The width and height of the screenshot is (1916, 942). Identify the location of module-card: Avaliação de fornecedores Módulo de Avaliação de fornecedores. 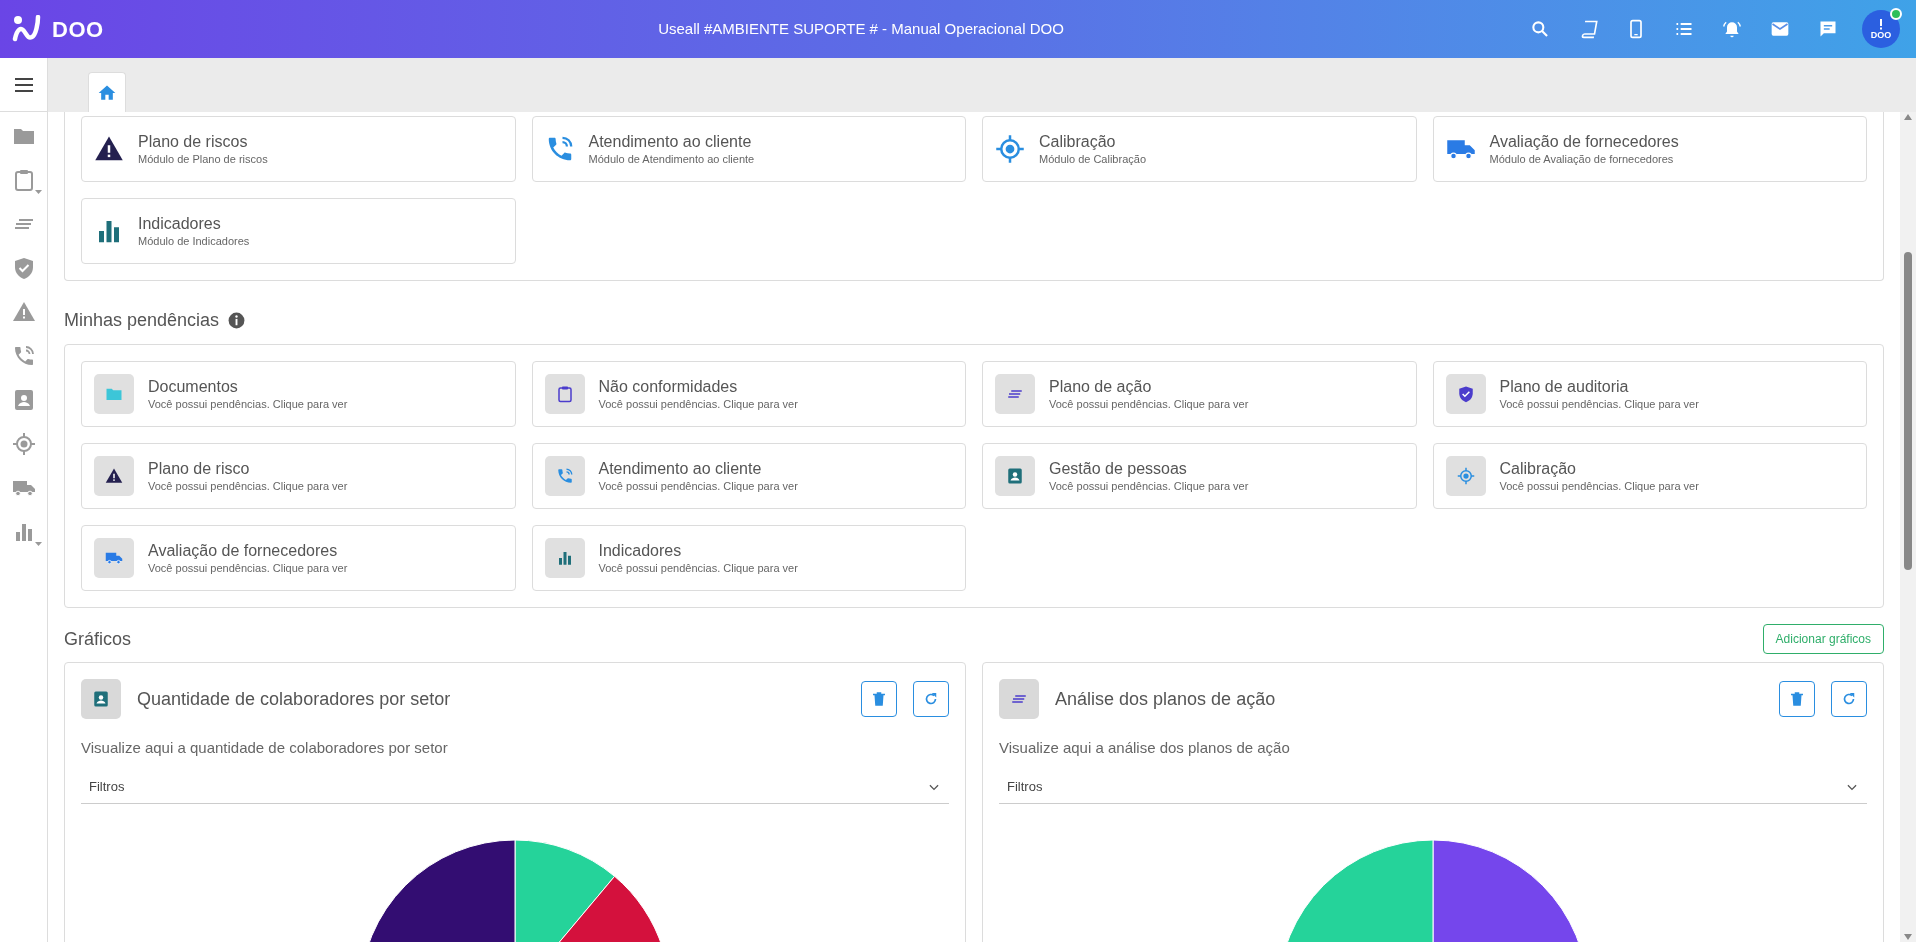
(1649, 149).